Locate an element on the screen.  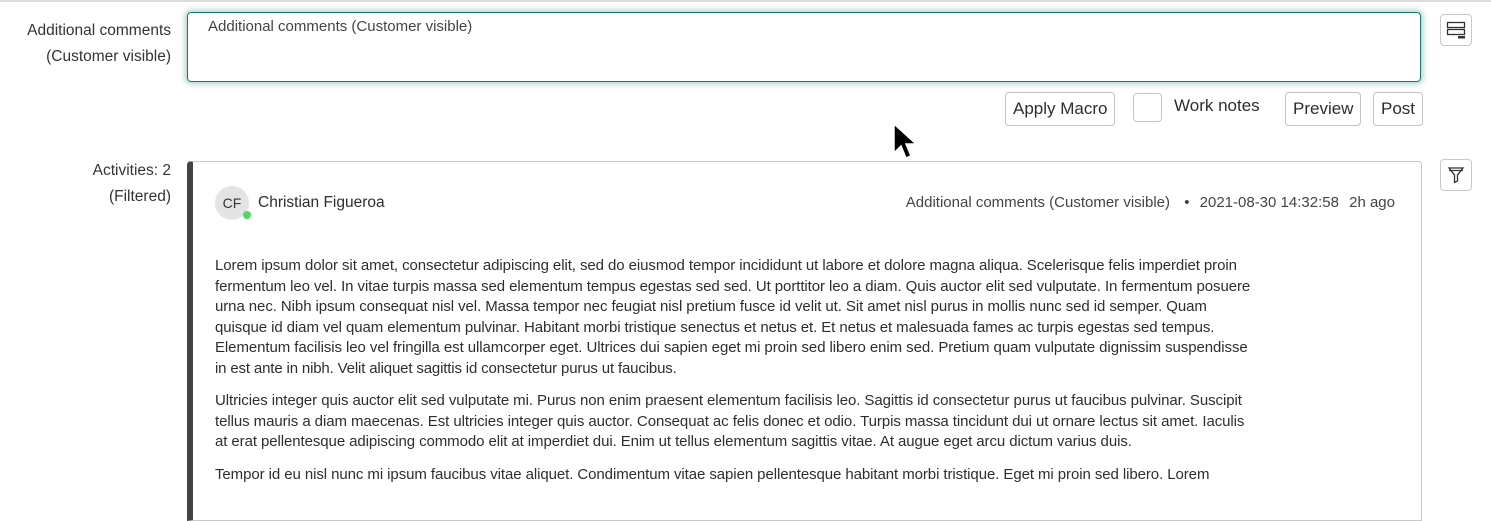
toggle-field-button is located at coordinates (1456, 30).